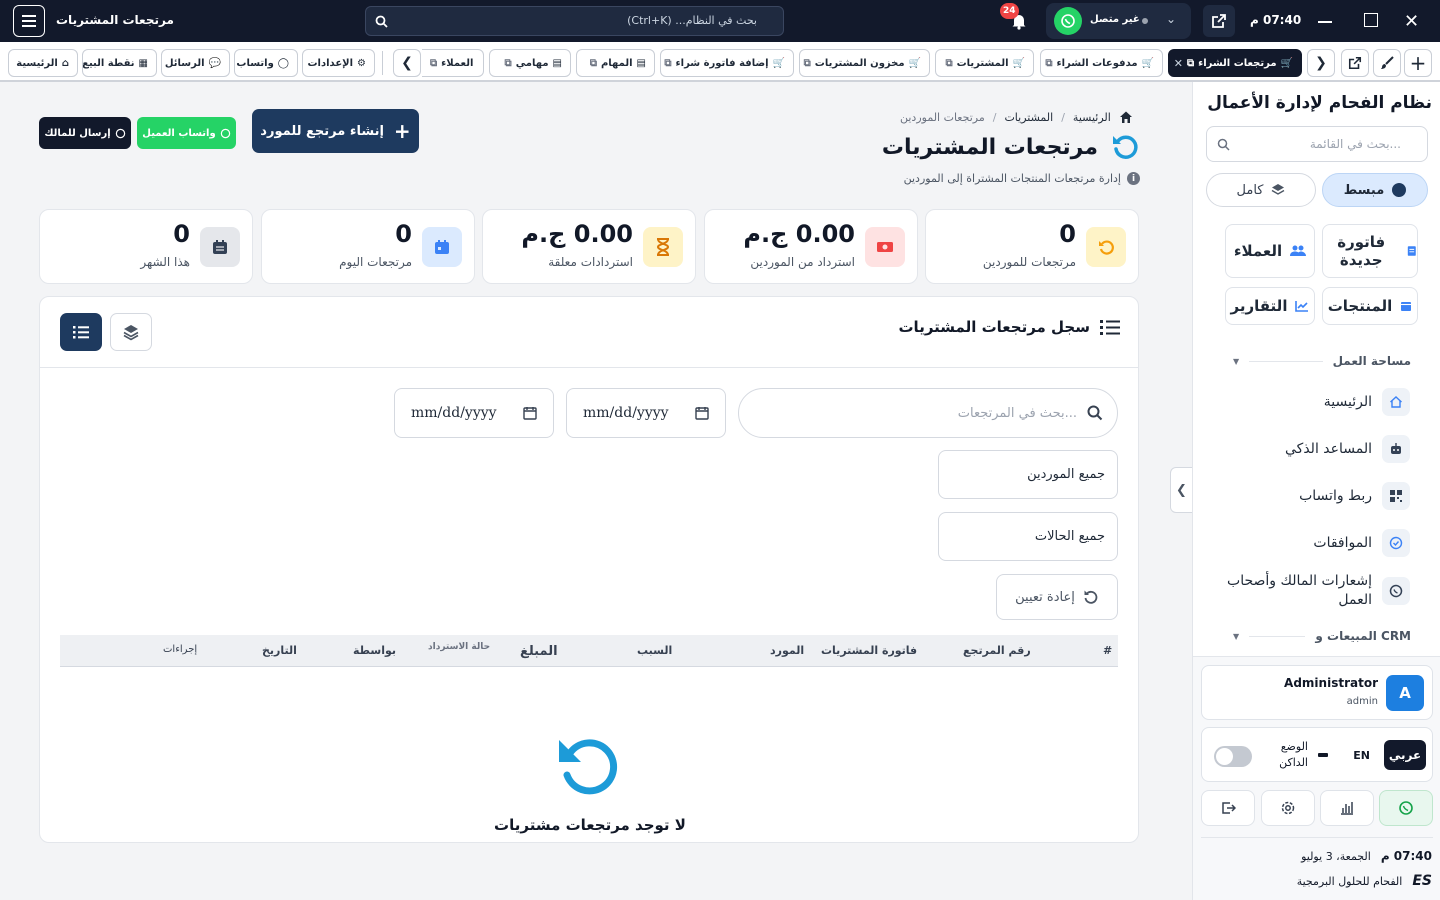 The width and height of the screenshot is (1440, 900). Describe the element at coordinates (1095, 413) in the screenshot. I see `search-icon` at that location.